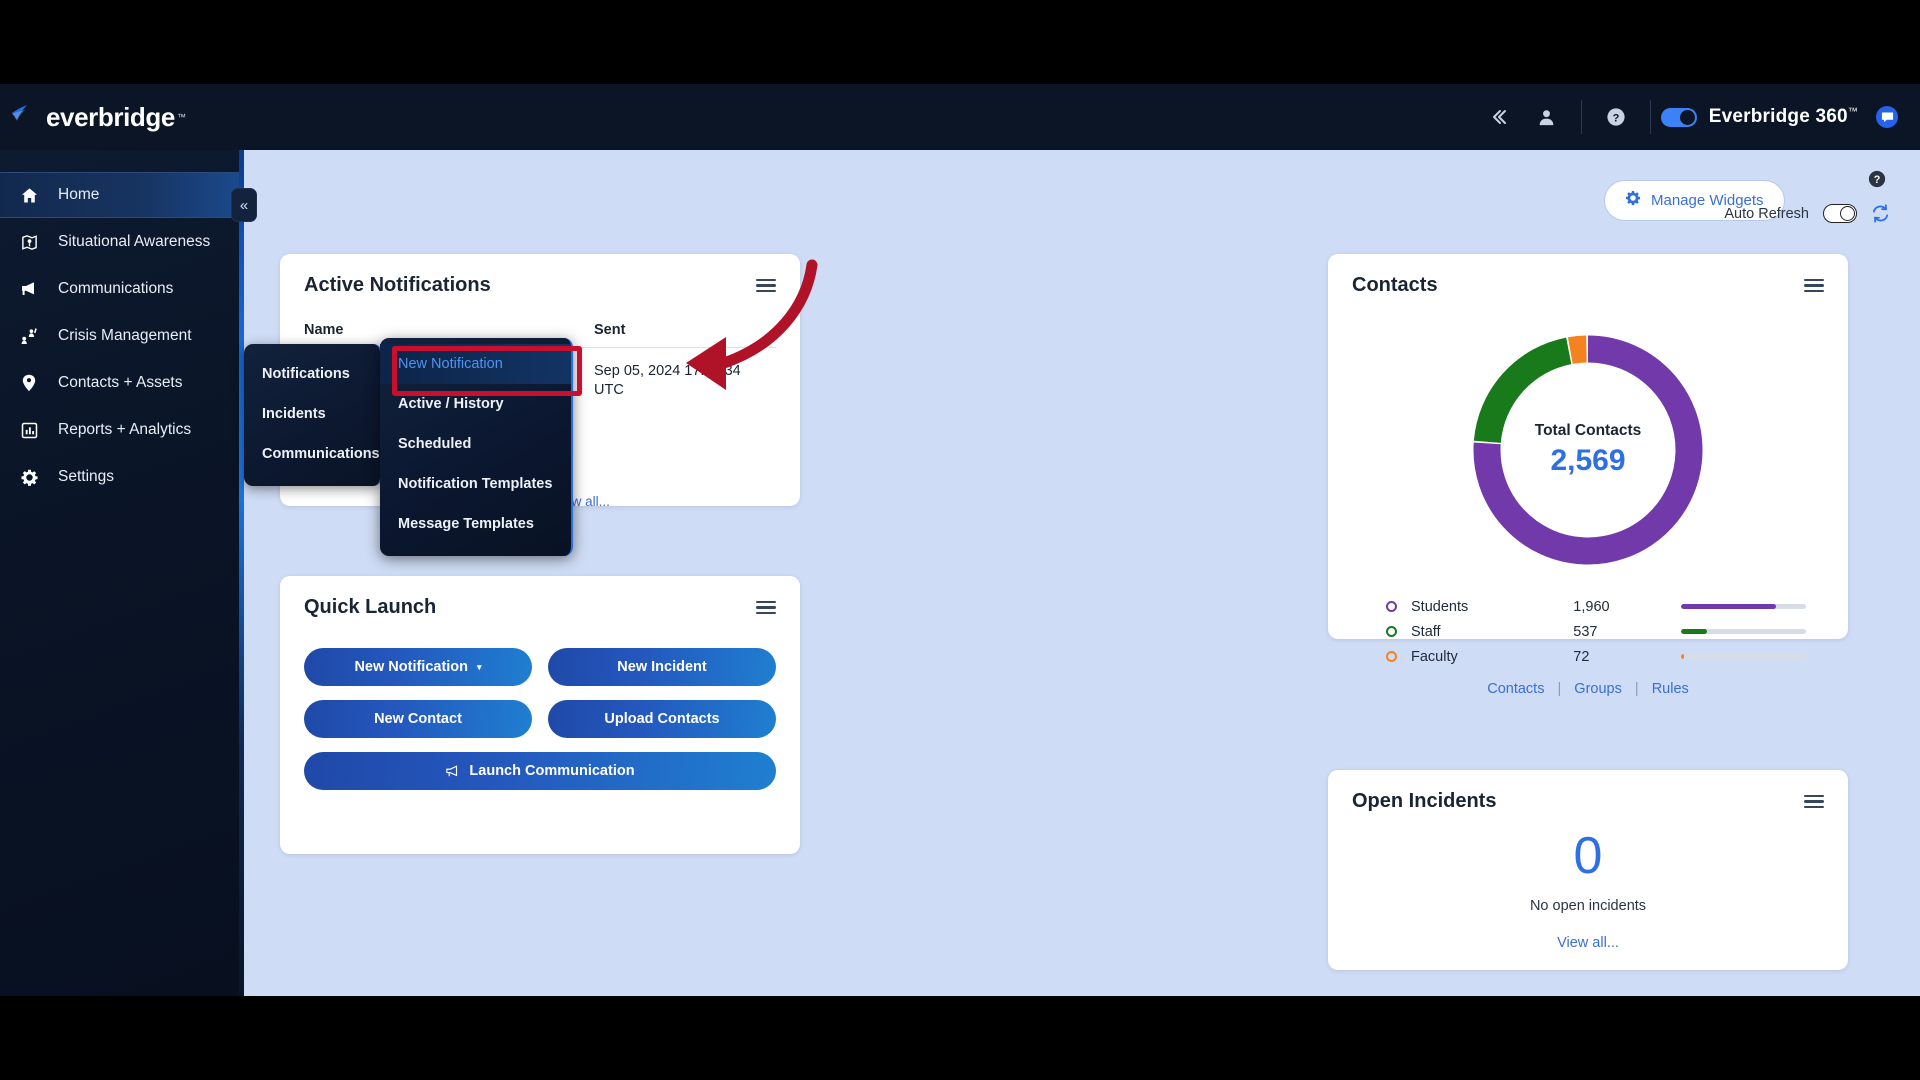 The image size is (1920, 1080). I want to click on auto-refresh-group: Auto Refresh, so click(1807, 213).